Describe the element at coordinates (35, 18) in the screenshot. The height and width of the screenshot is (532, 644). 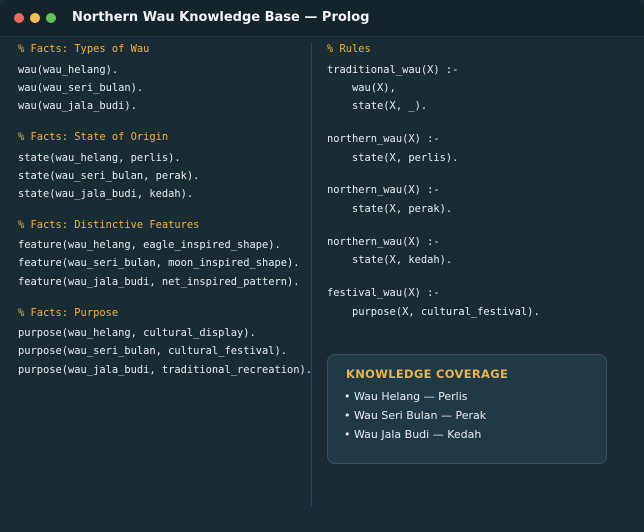
I see `minimize-window-button` at that location.